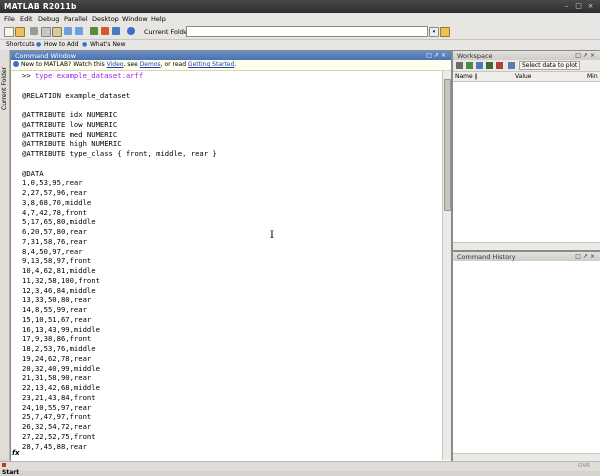 This screenshot has height=476, width=600. Describe the element at coordinates (566, 6) in the screenshot. I see `minimize-icon: –` at that location.